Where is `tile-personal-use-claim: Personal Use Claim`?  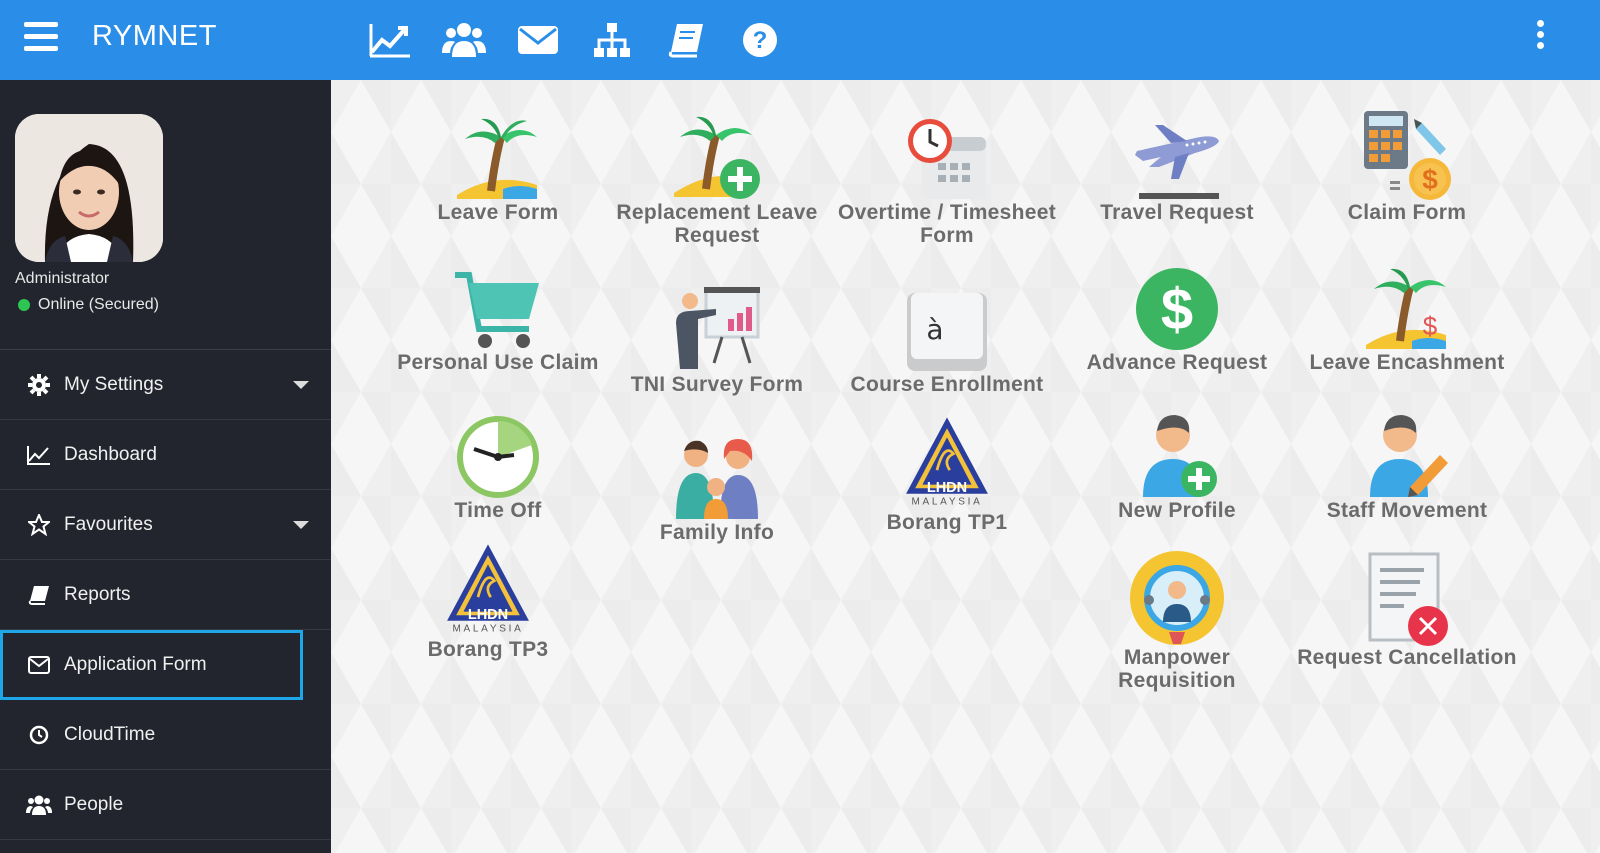 tile-personal-use-claim: Personal Use Claim is located at coordinates (498, 314).